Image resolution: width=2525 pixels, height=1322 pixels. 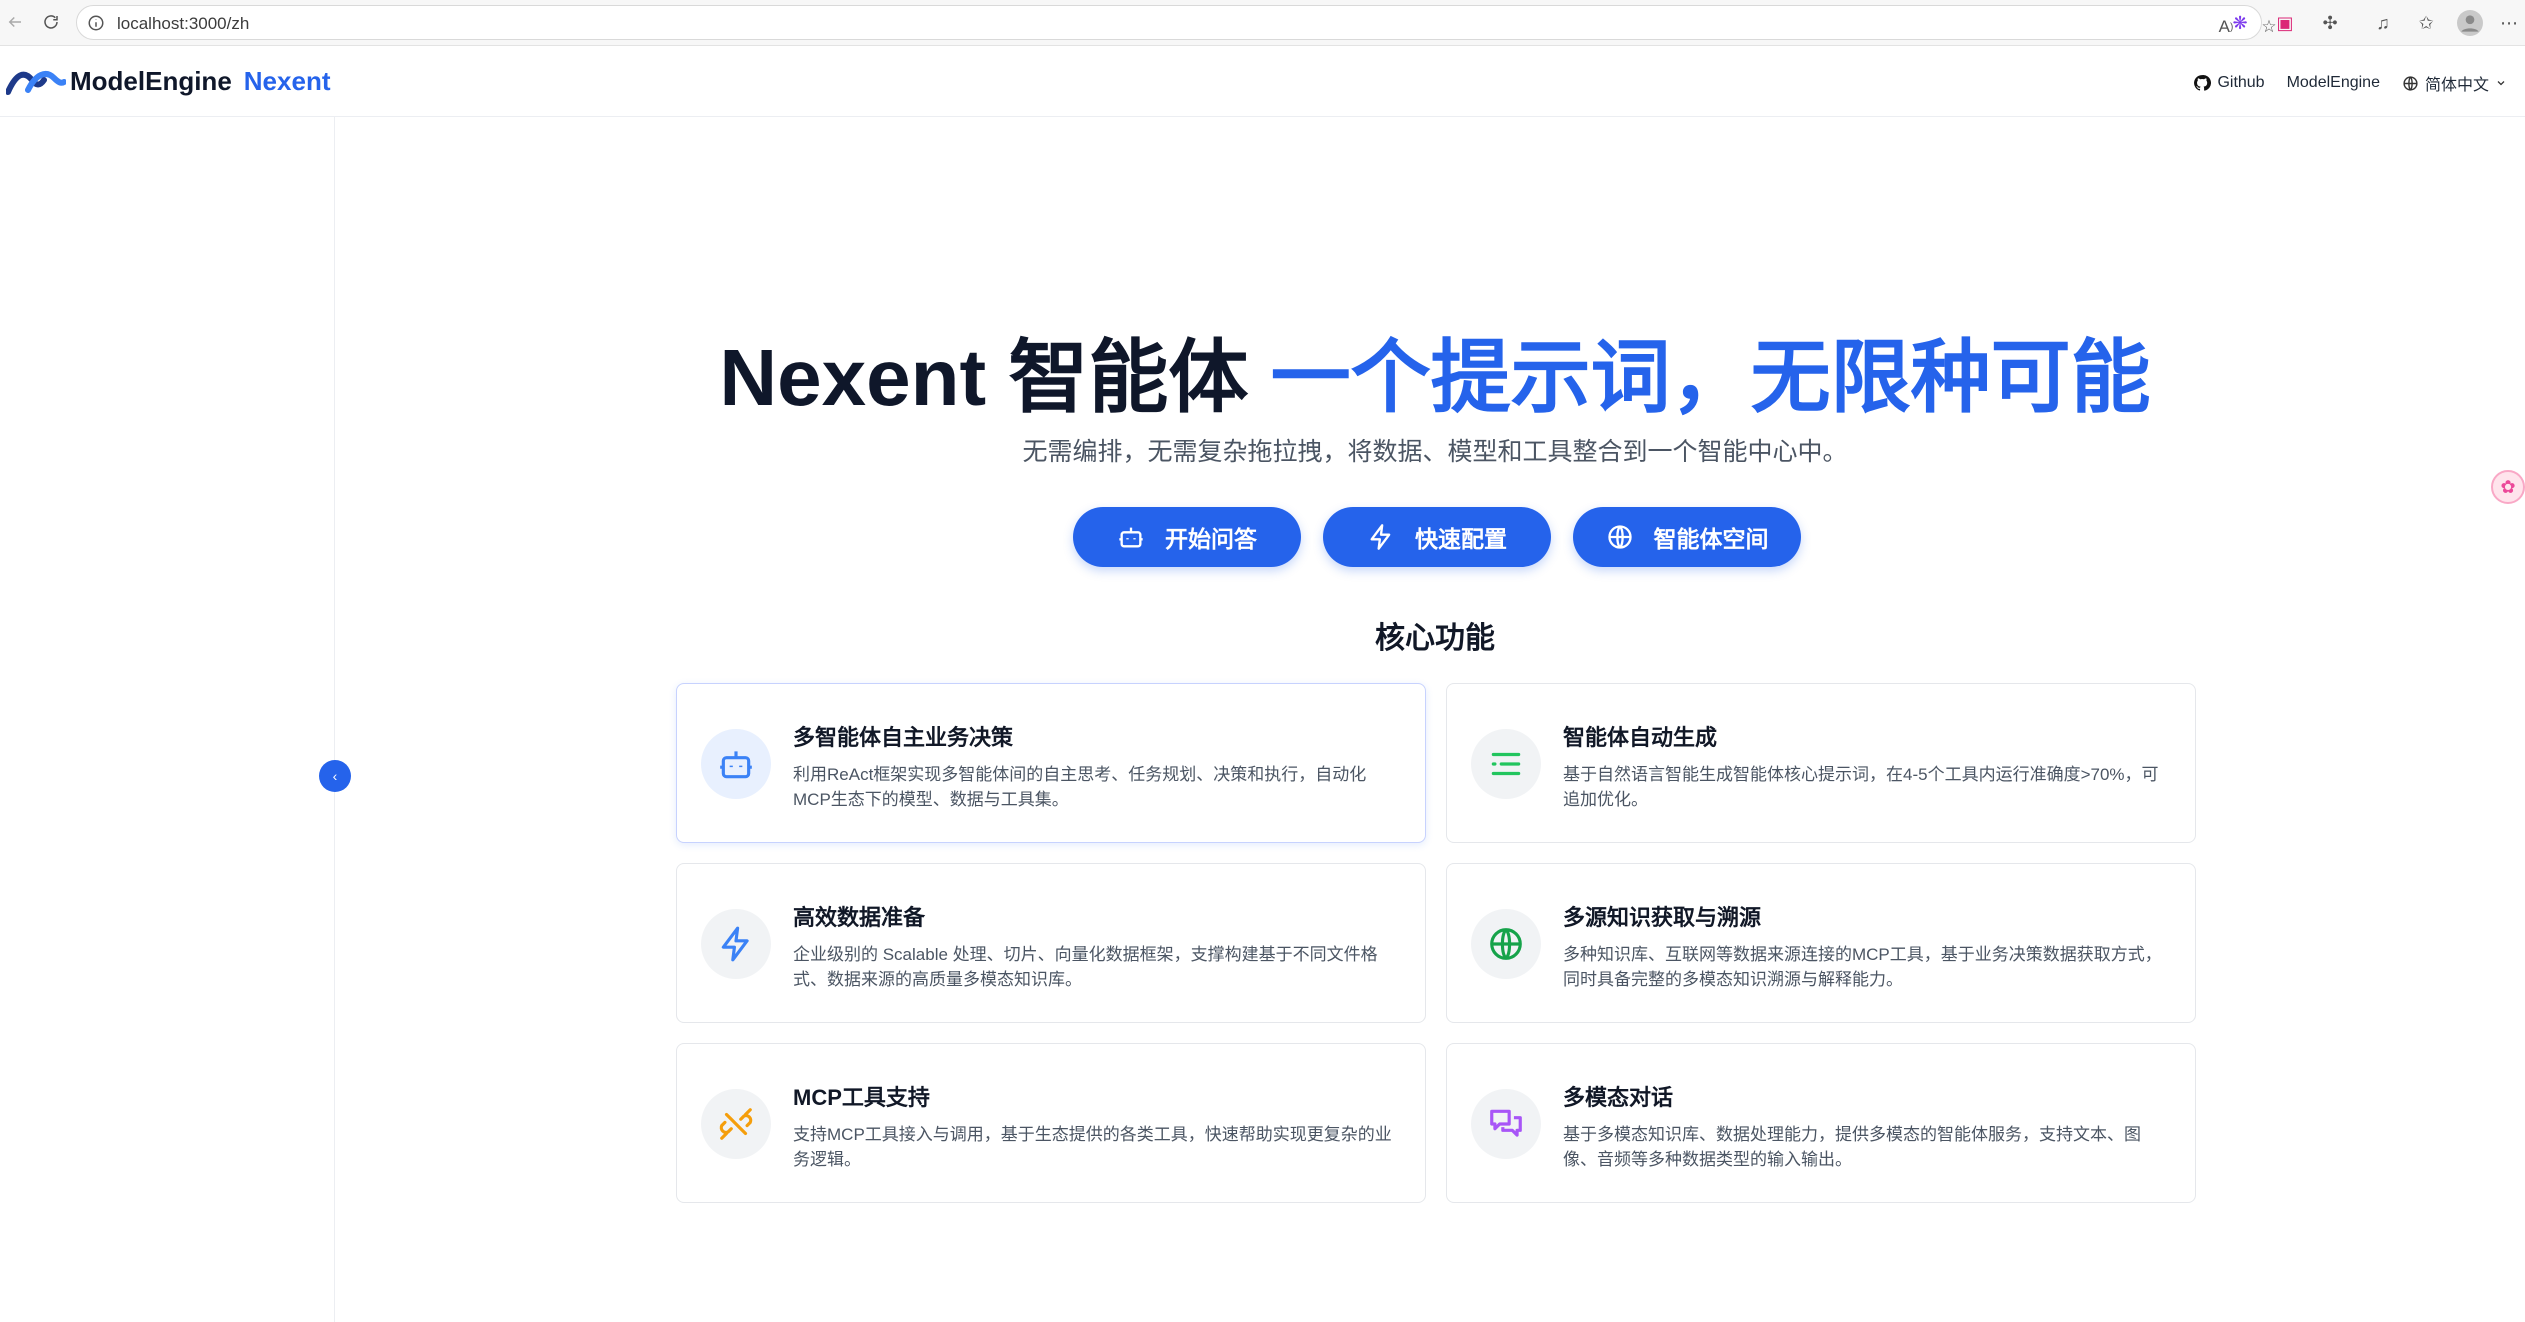 I want to click on github-icon, so click(x=2203, y=83).